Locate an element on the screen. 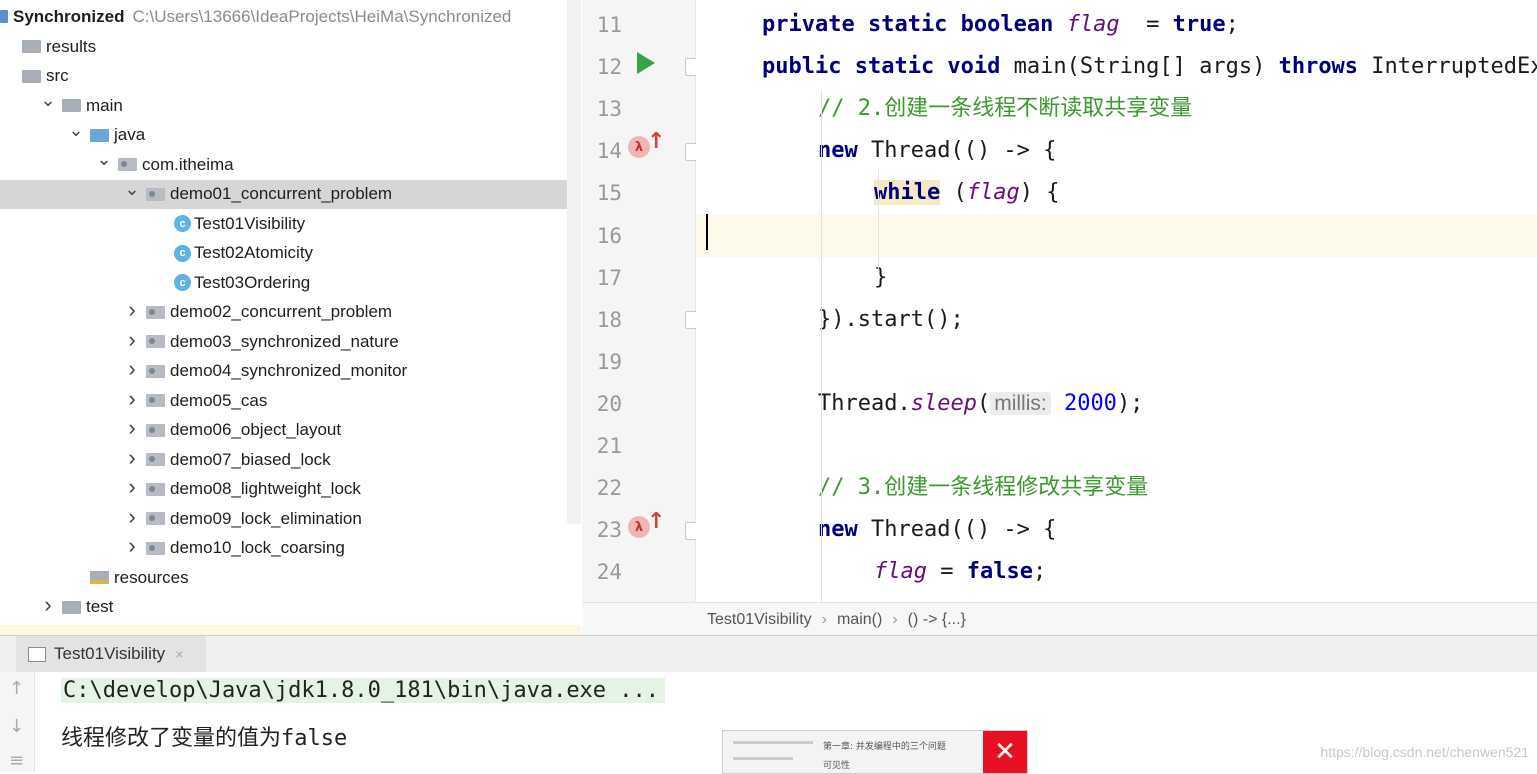 Image resolution: width=1537 pixels, height=774 pixels. line-number: 19 is located at coordinates (609, 361).